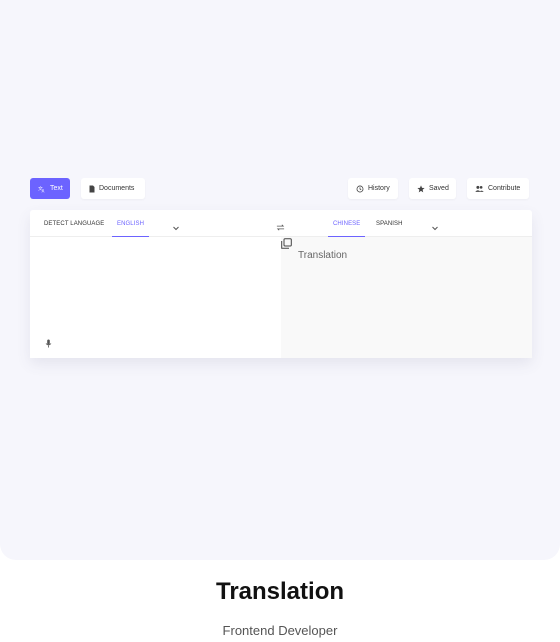  I want to click on target-lang-dropdown-icon, so click(435, 228).